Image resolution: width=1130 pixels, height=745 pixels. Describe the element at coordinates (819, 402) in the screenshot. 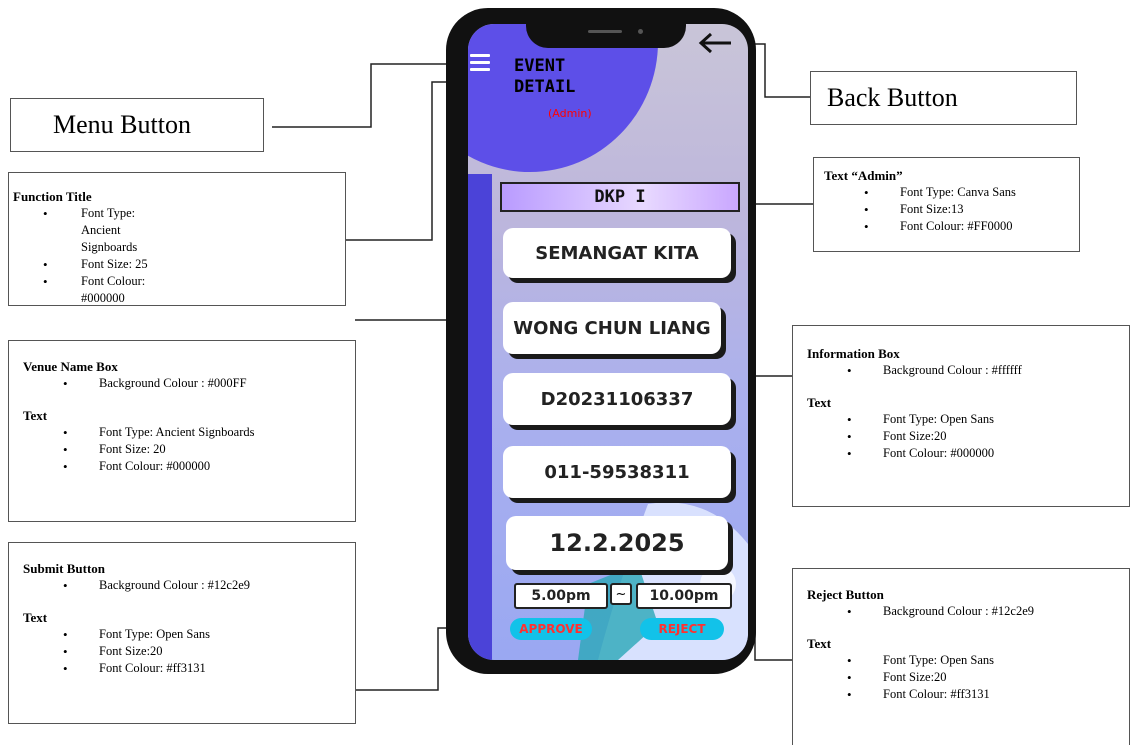

I see `information-text-heading: Text` at that location.